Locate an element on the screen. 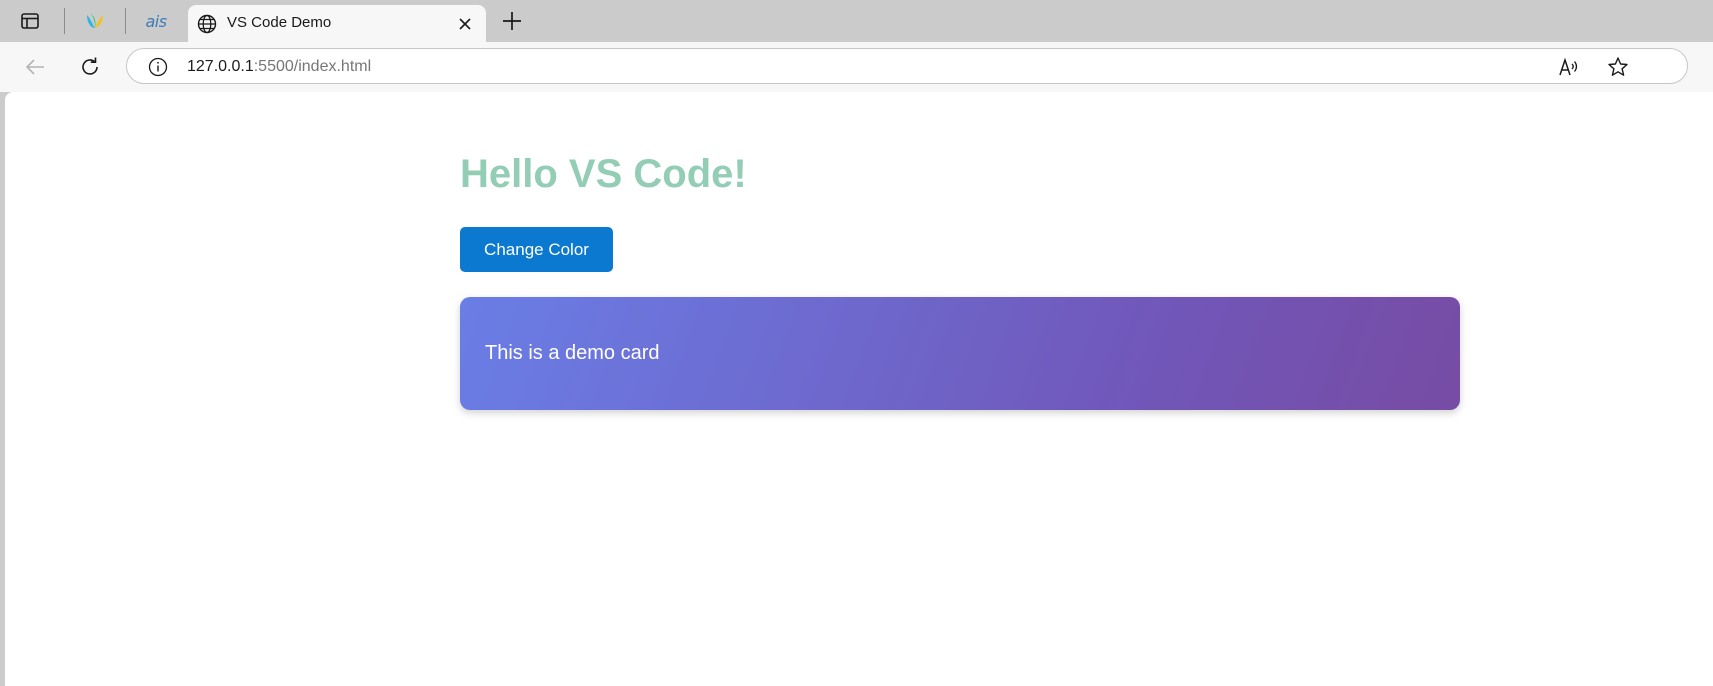 Image resolution: width=1713 pixels, height=686 pixels. tab-actions-button is located at coordinates (30, 21).